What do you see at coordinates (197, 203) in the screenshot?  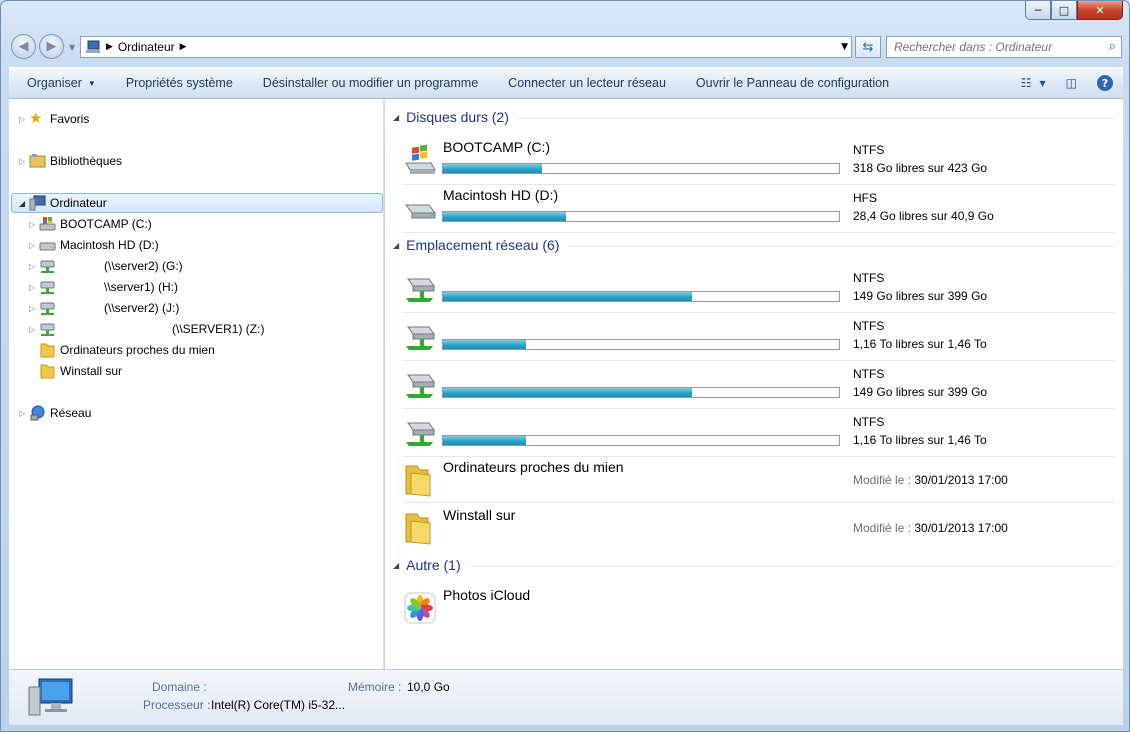 I see `nav-computer: ◢ Ordinateur` at bounding box center [197, 203].